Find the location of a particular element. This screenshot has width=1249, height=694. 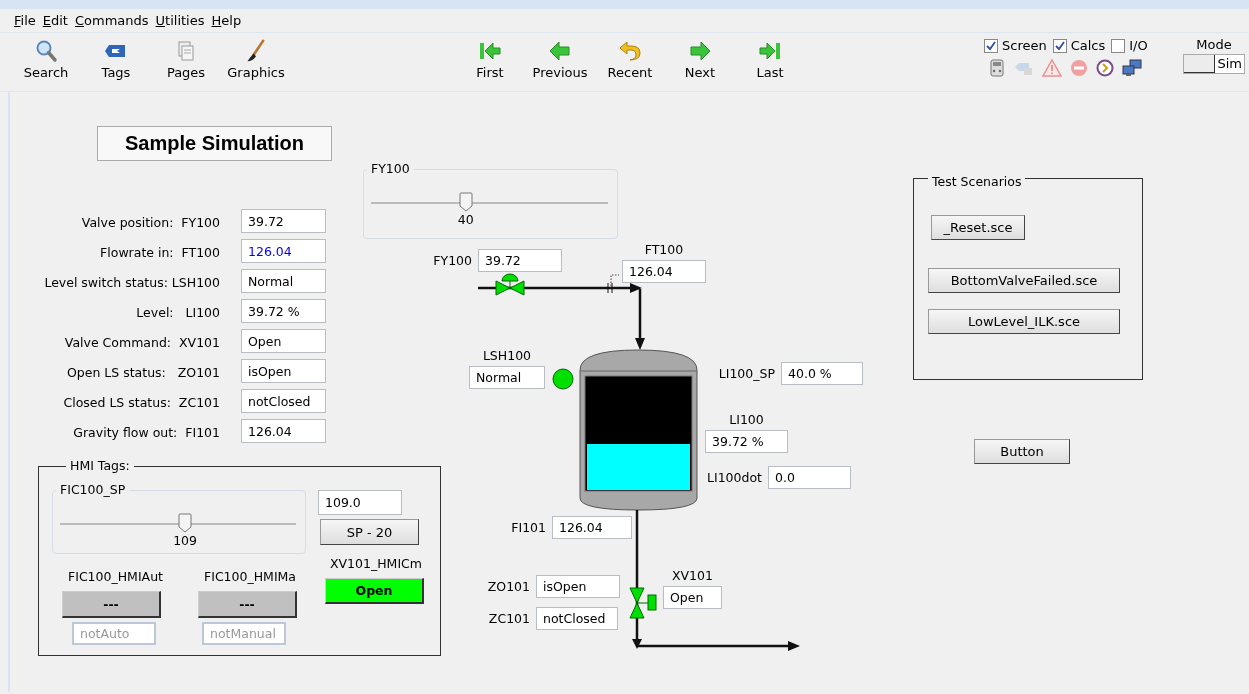

menu-item: Commands is located at coordinates (111, 20).